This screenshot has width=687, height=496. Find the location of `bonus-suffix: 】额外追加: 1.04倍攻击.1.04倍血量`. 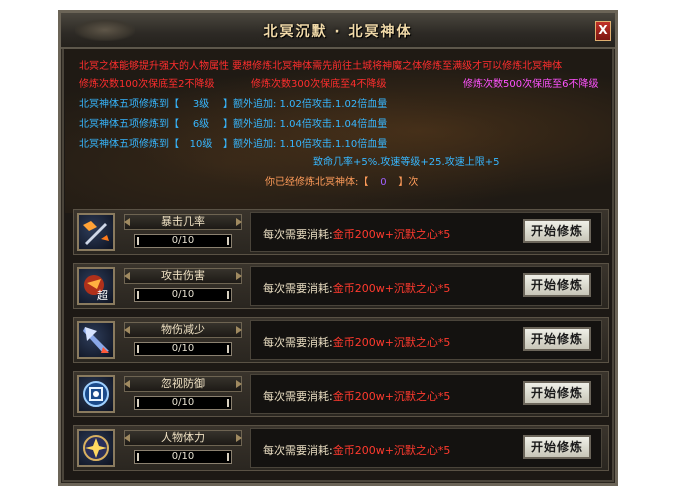

bonus-suffix: 】额外追加: 1.04倍攻击.1.04倍血量 is located at coordinates (305, 124).